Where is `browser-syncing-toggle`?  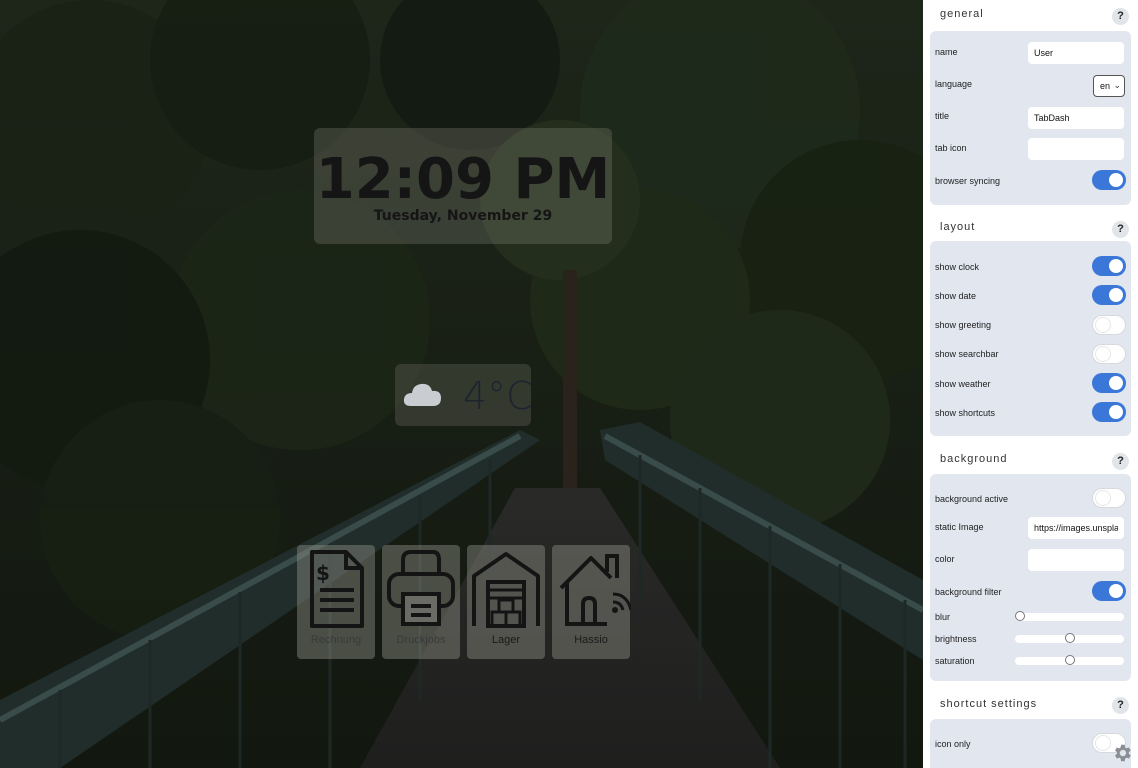 browser-syncing-toggle is located at coordinates (1109, 180).